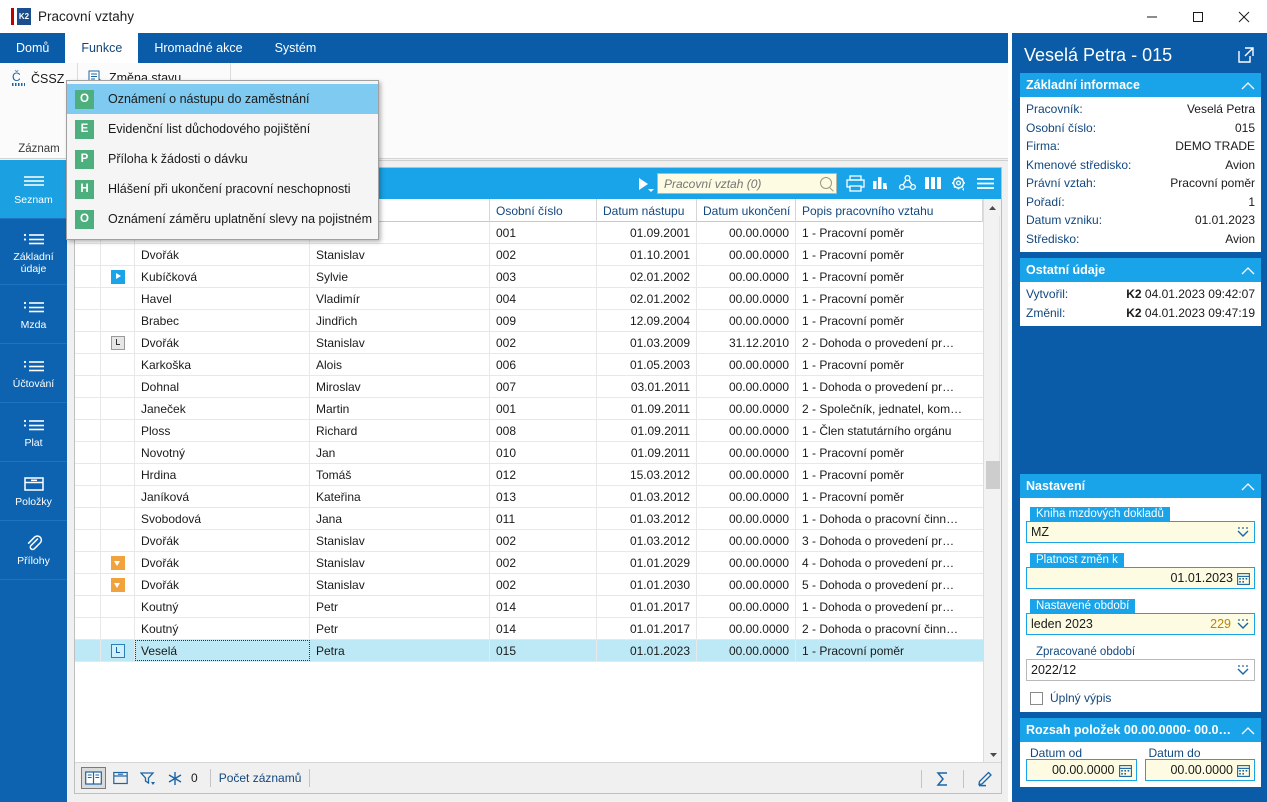 This screenshot has height=802, width=1267. I want to click on checkbox-box, so click(1036, 698).